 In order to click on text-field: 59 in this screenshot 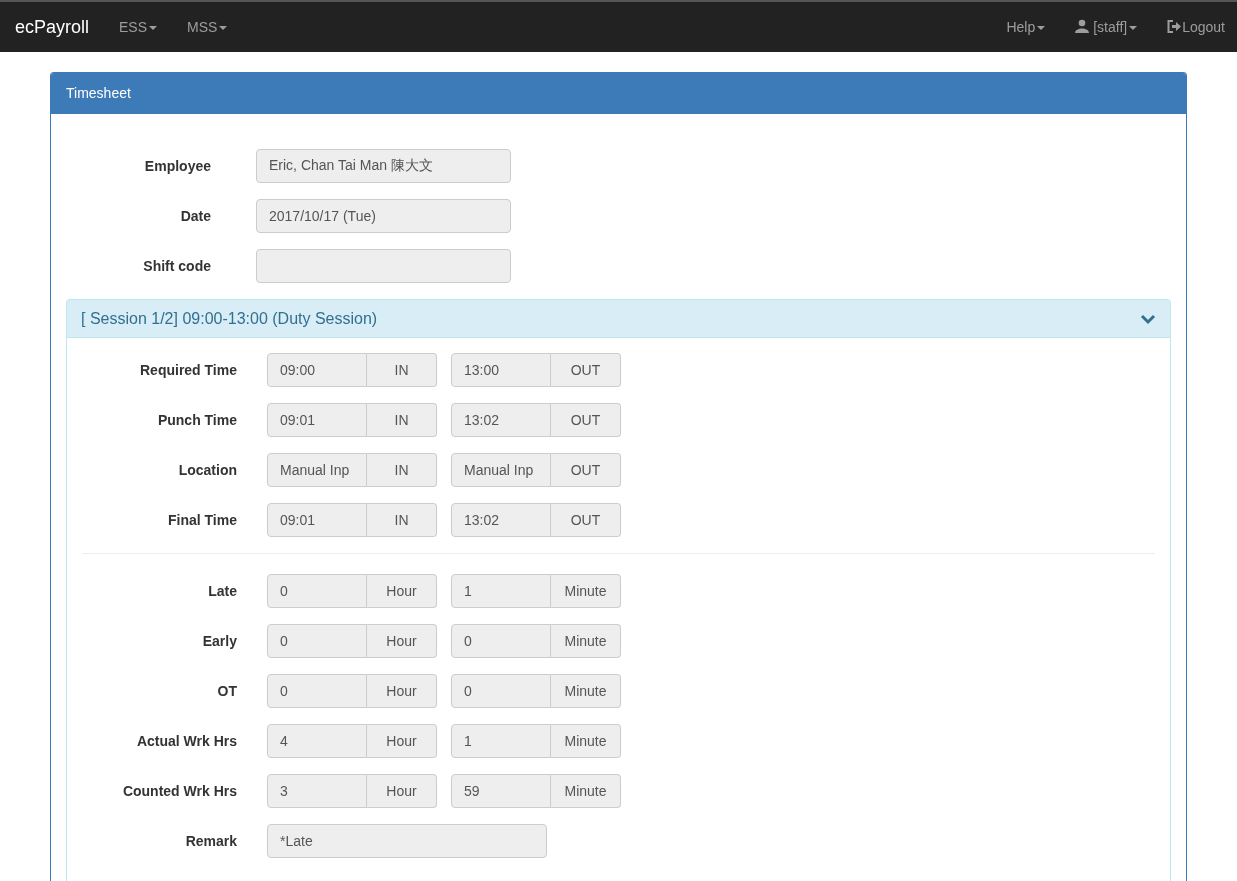, I will do `click(501, 791)`.